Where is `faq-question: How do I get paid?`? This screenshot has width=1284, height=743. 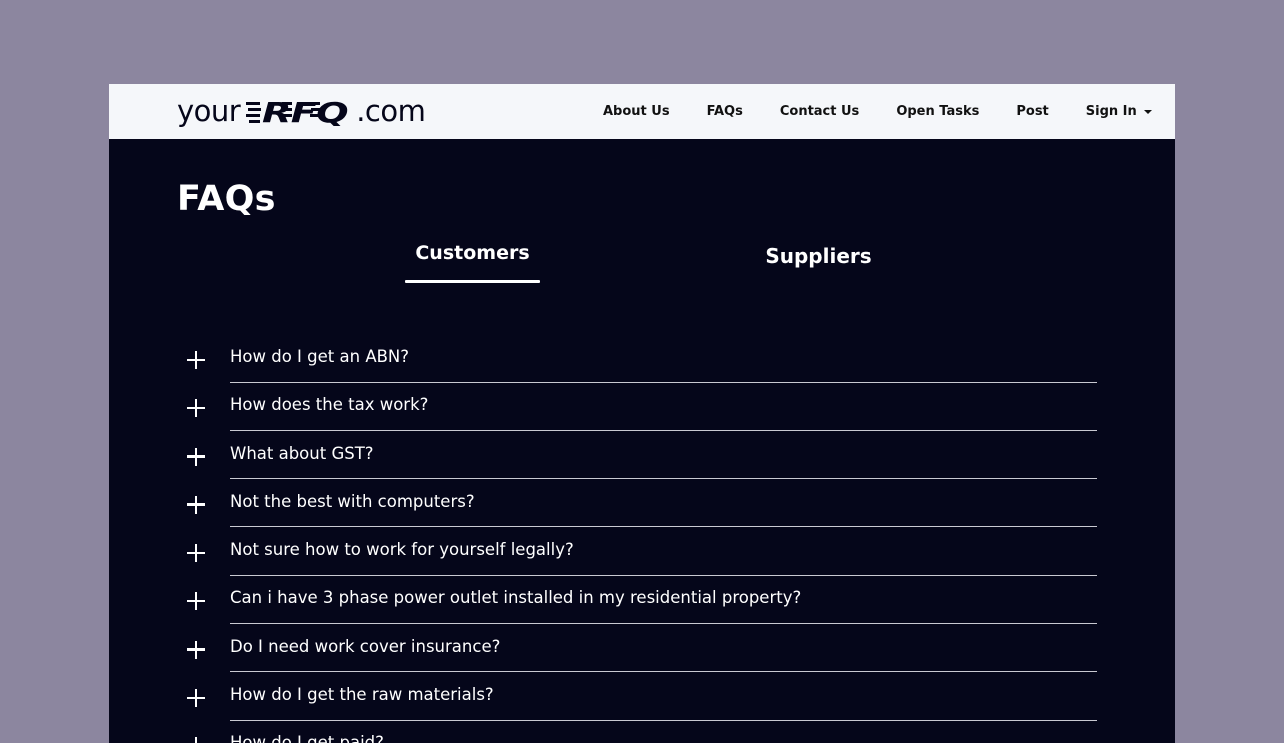 faq-question: How do I get paid? is located at coordinates (307, 738).